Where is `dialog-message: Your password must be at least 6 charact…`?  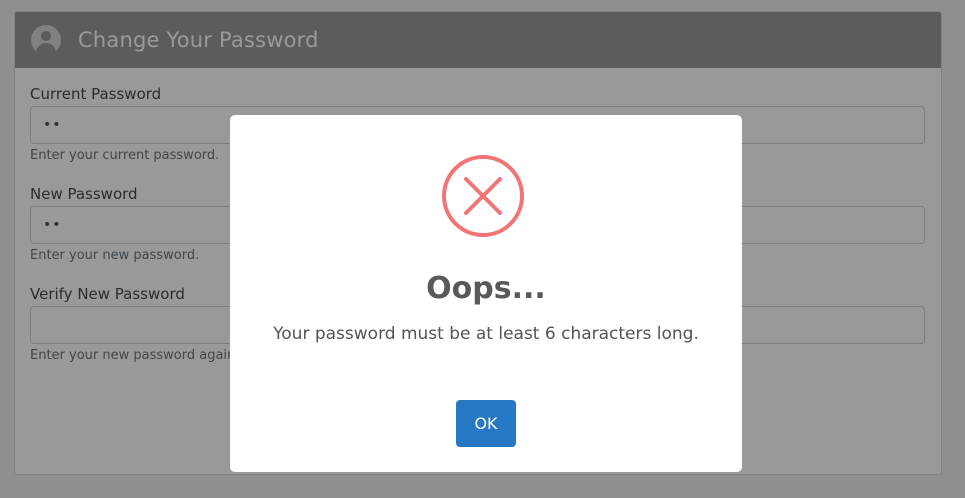
dialog-message: Your password must be at least 6 charact… is located at coordinates (486, 334).